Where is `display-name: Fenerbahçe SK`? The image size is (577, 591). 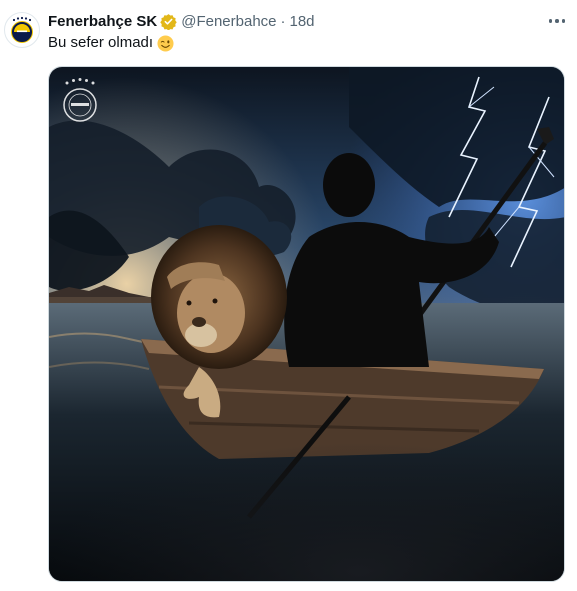
display-name: Fenerbahçe SK is located at coordinates (102, 21).